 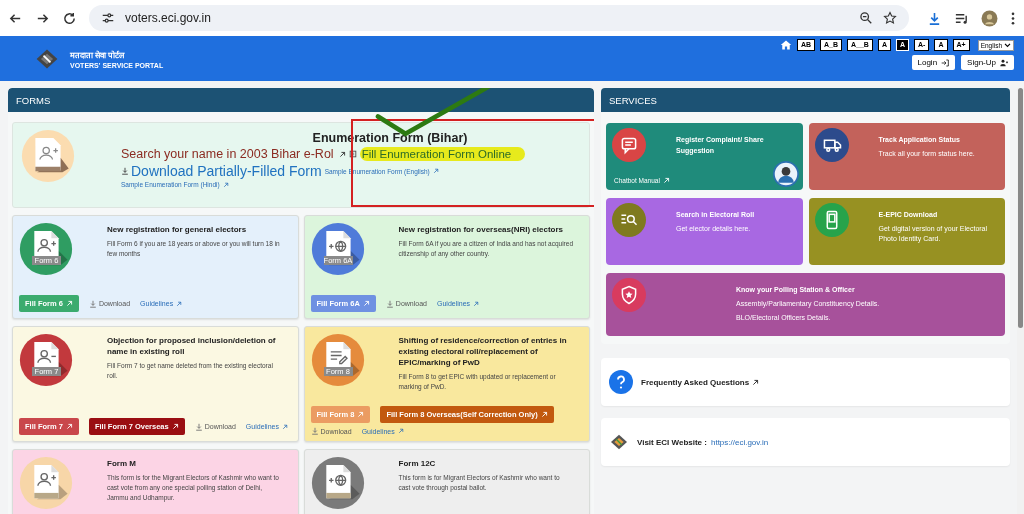 What do you see at coordinates (417, 463) in the screenshot?
I see `card-title: Form 12C` at bounding box center [417, 463].